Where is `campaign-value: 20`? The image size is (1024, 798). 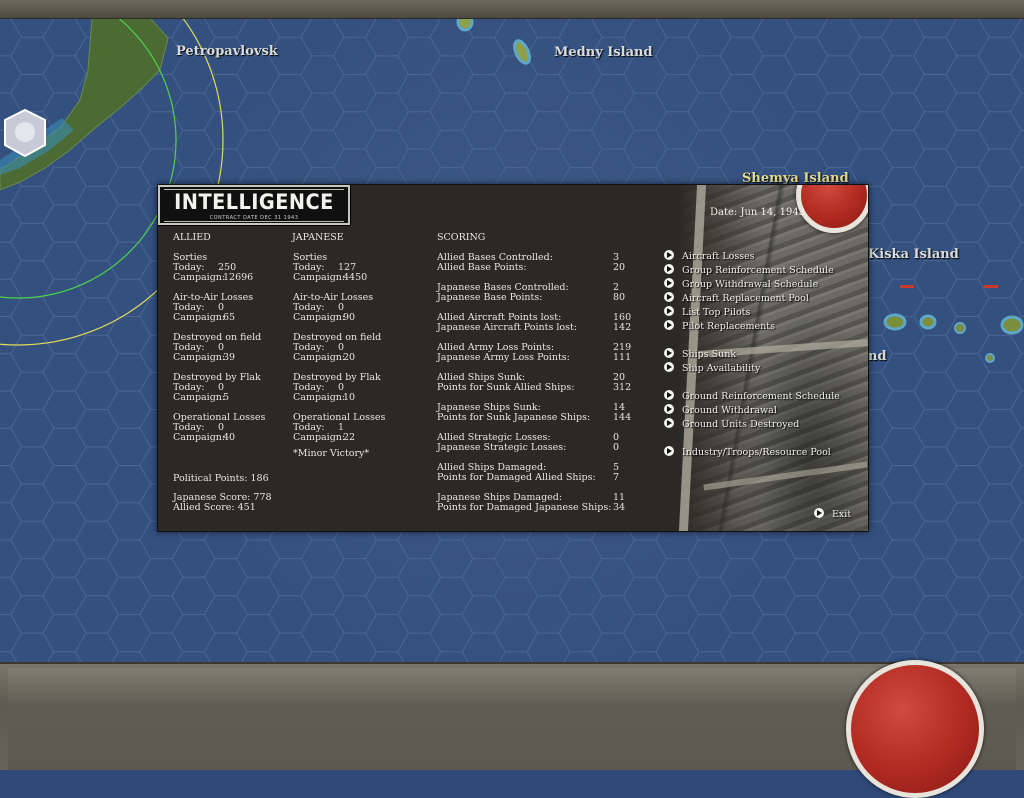 campaign-value: 20 is located at coordinates (349, 357).